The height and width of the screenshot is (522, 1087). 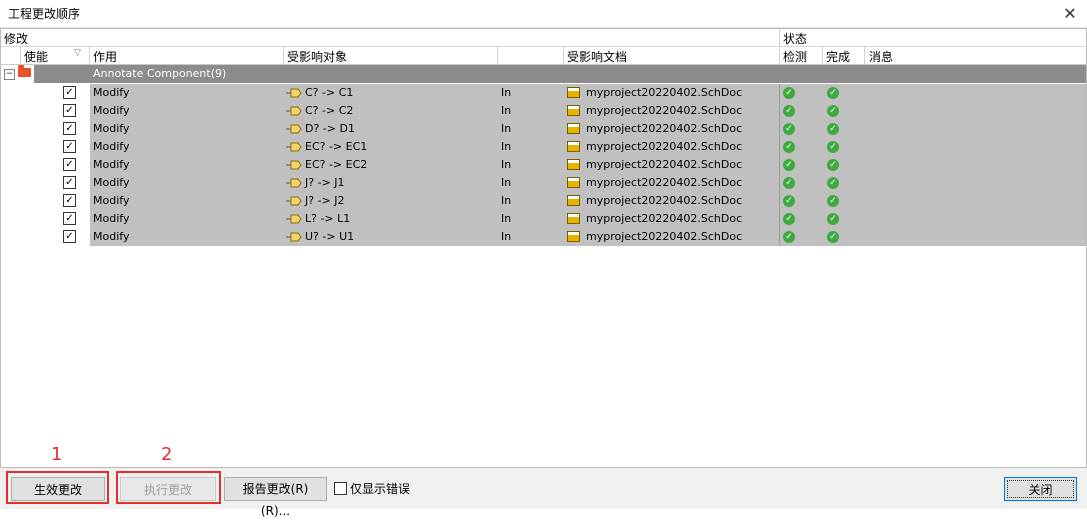 What do you see at coordinates (105, 56) in the screenshot?
I see `column-header-action: 作用` at bounding box center [105, 56].